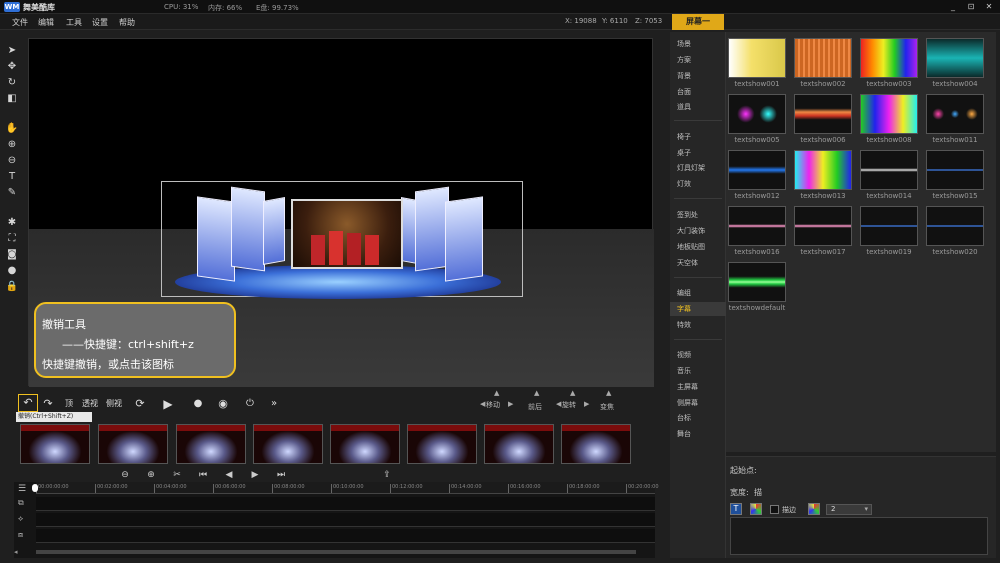  Describe the element at coordinates (889, 118) in the screenshot. I see `gallery-item: textshow008` at that location.